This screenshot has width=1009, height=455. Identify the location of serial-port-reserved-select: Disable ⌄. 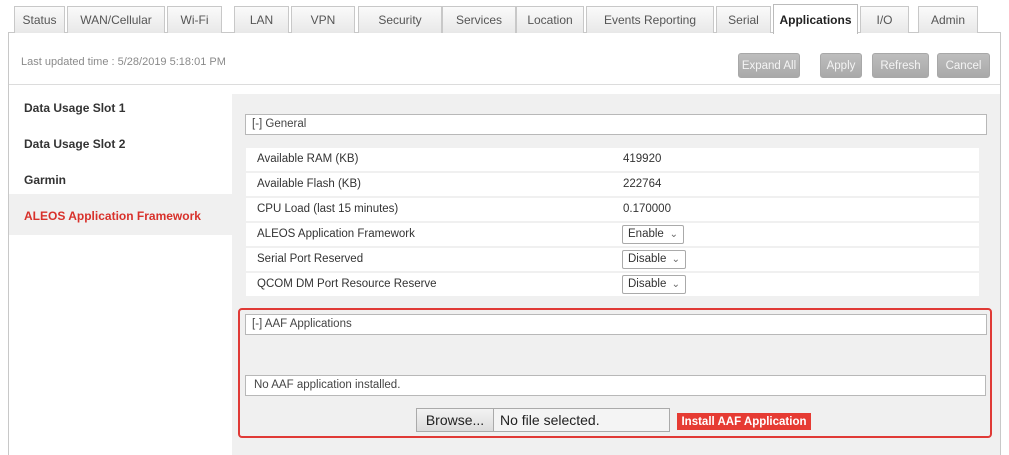
(654, 259).